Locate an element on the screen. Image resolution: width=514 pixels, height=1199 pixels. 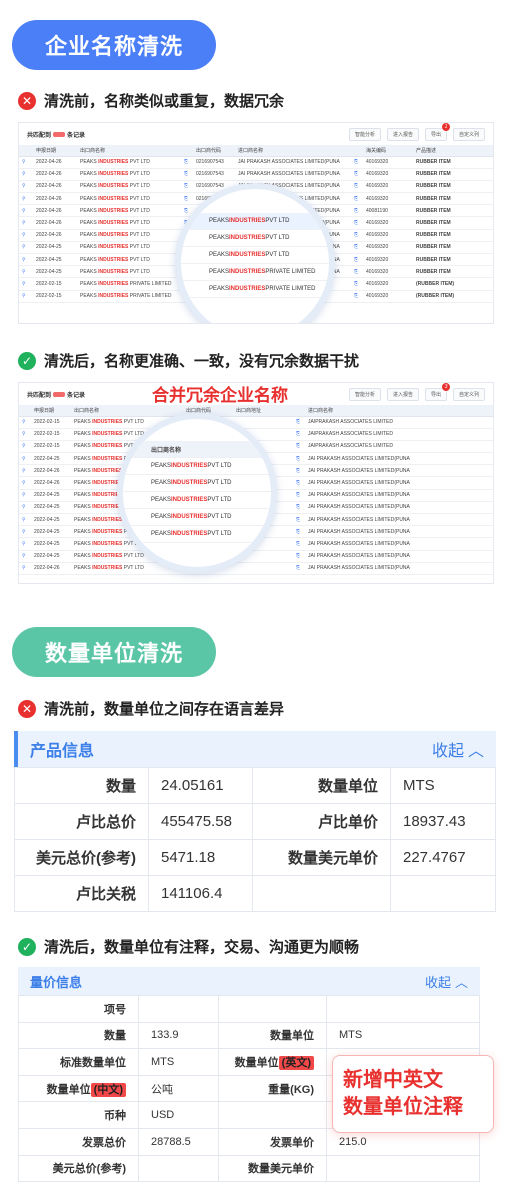
product-cell: (RUBBER ITEM) is located at coordinates (453, 296).